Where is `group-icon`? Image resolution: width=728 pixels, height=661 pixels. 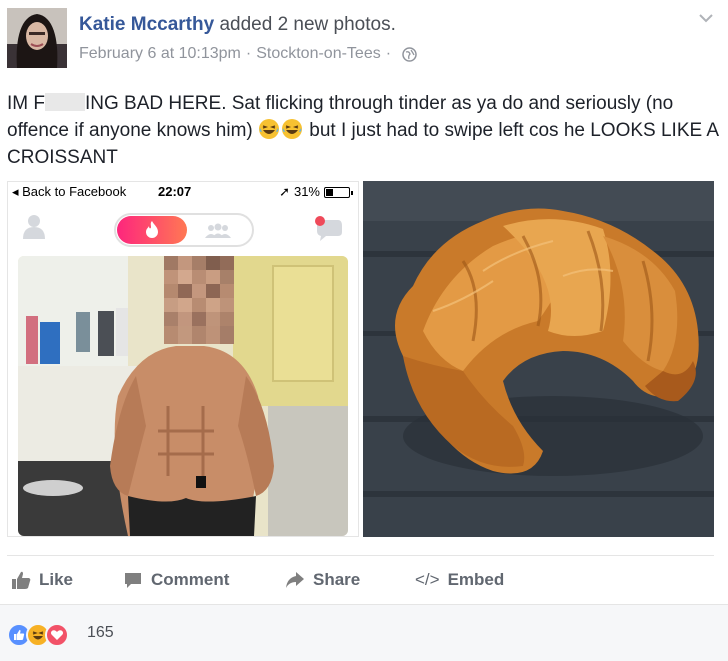
group-icon is located at coordinates (218, 230).